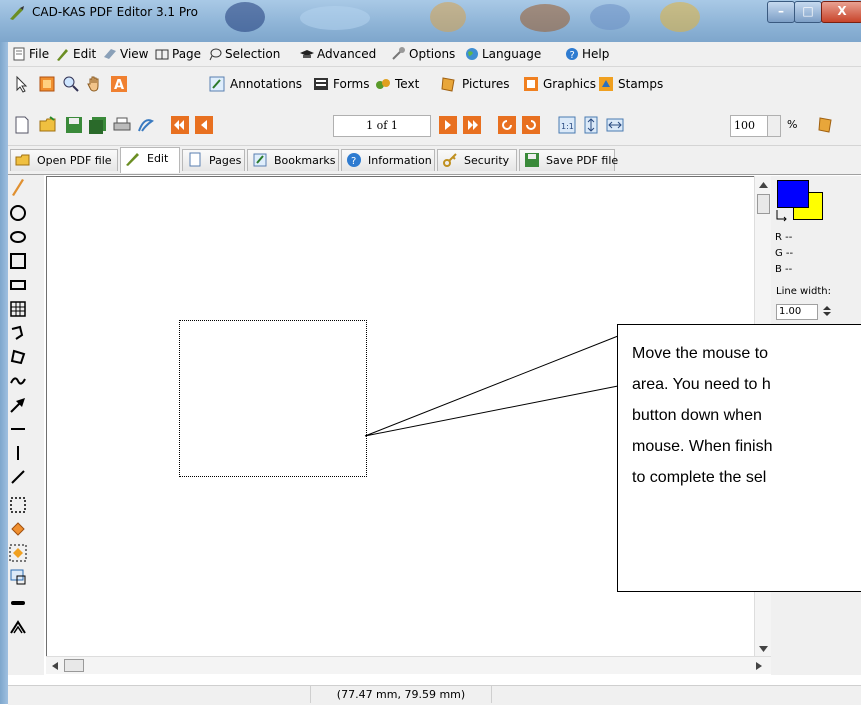 The height and width of the screenshot is (705, 861). What do you see at coordinates (18, 603) in the screenshot?
I see `thick-line-icon` at bounding box center [18, 603].